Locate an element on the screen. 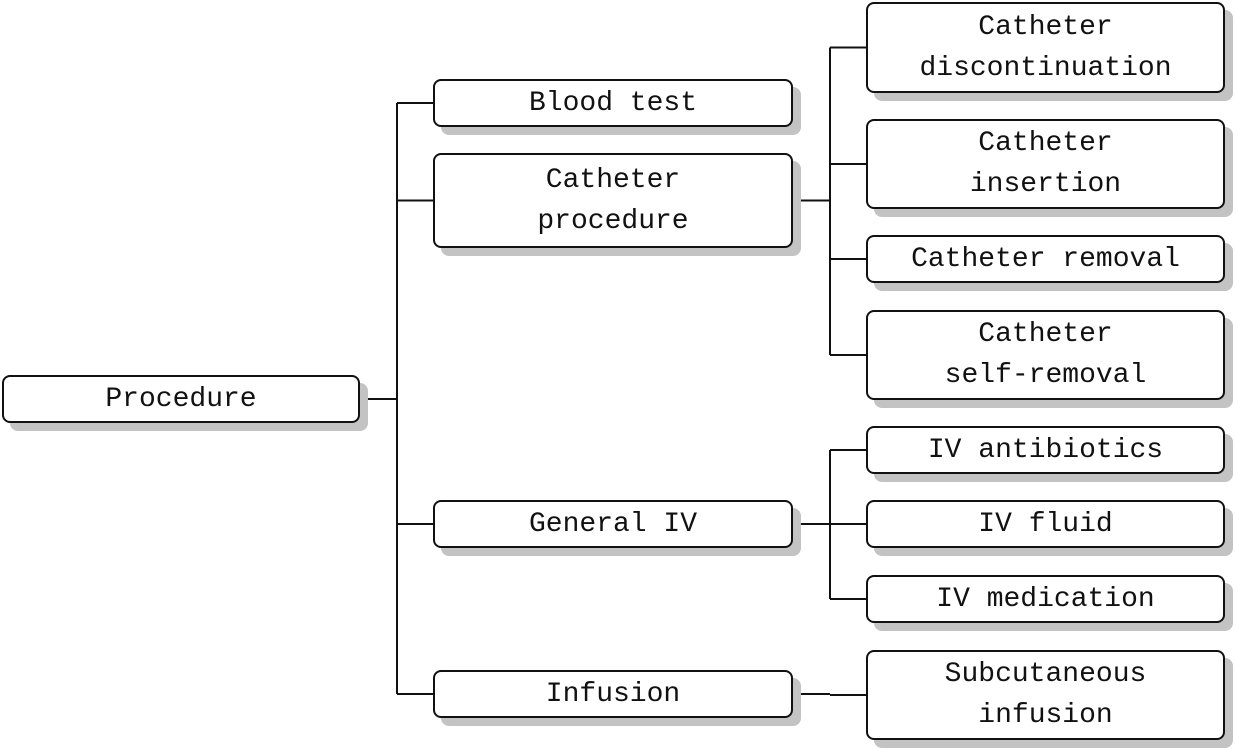 Image resolution: width=1236 pixels, height=750 pixels. node-label: General IV is located at coordinates (613, 524).